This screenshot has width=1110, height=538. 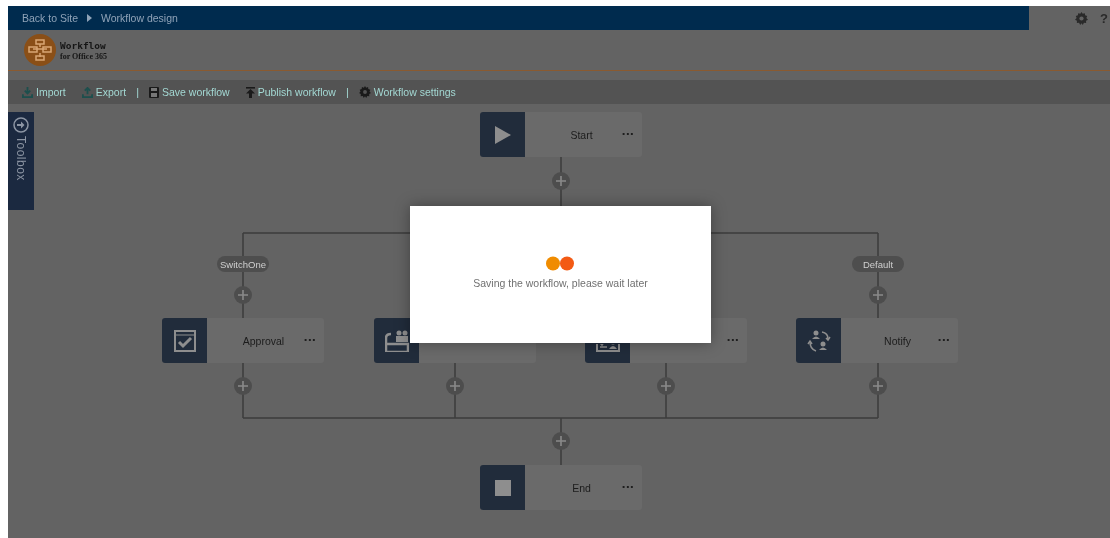 What do you see at coordinates (897, 340) in the screenshot?
I see `node-label: Notify` at bounding box center [897, 340].